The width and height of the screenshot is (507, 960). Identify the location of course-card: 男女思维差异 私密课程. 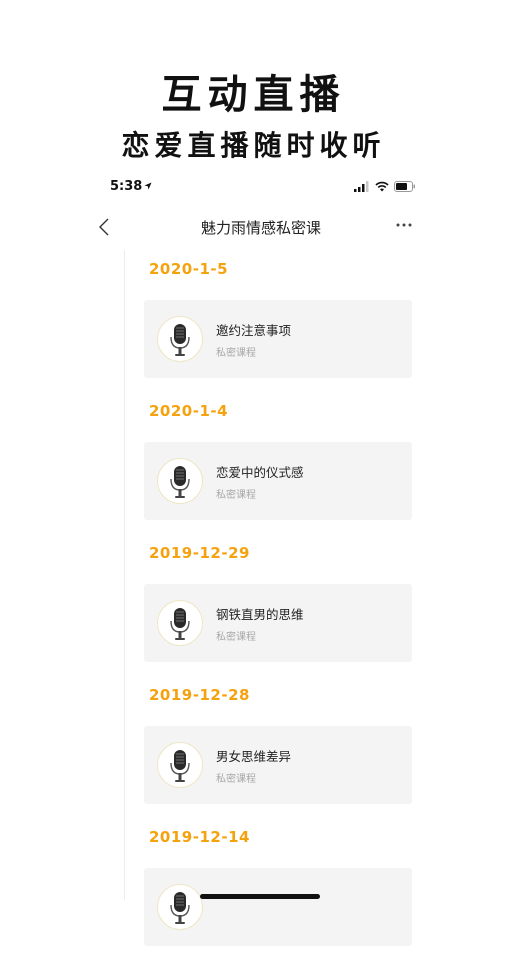
(278, 765).